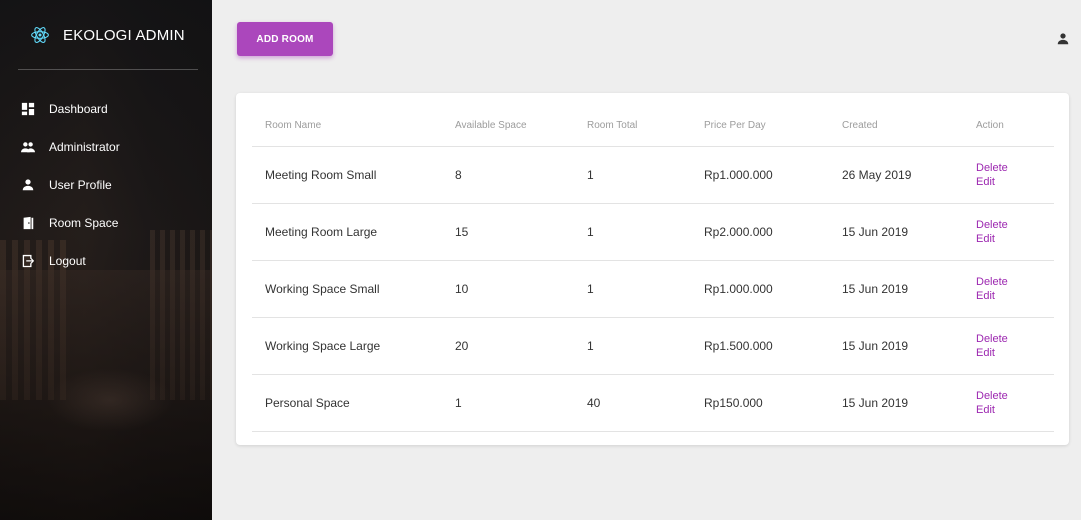 This screenshot has width=1081, height=520. I want to click on available-space-cell: 10, so click(508, 289).